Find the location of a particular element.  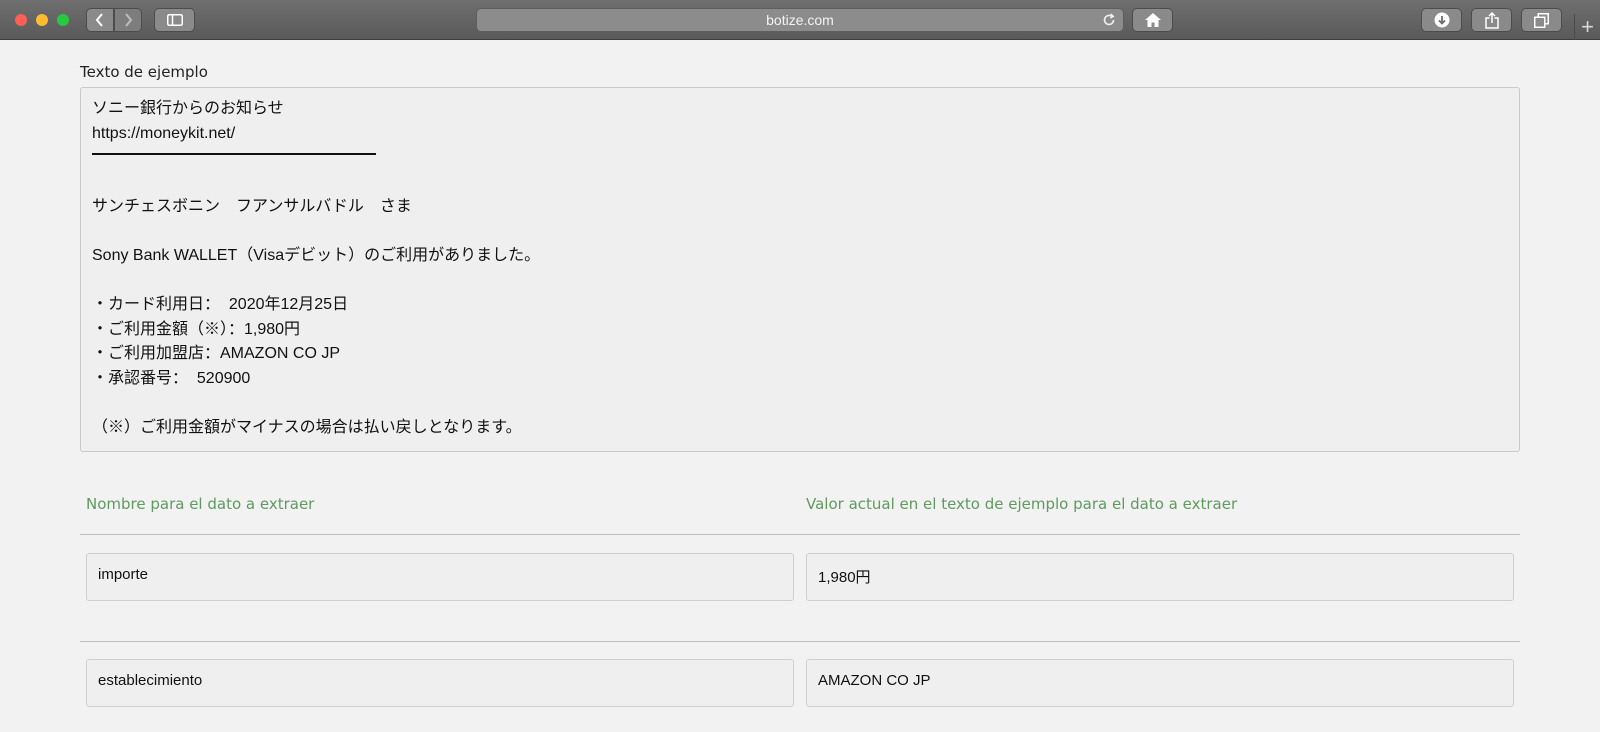

field-name-input: importe is located at coordinates (440, 577).